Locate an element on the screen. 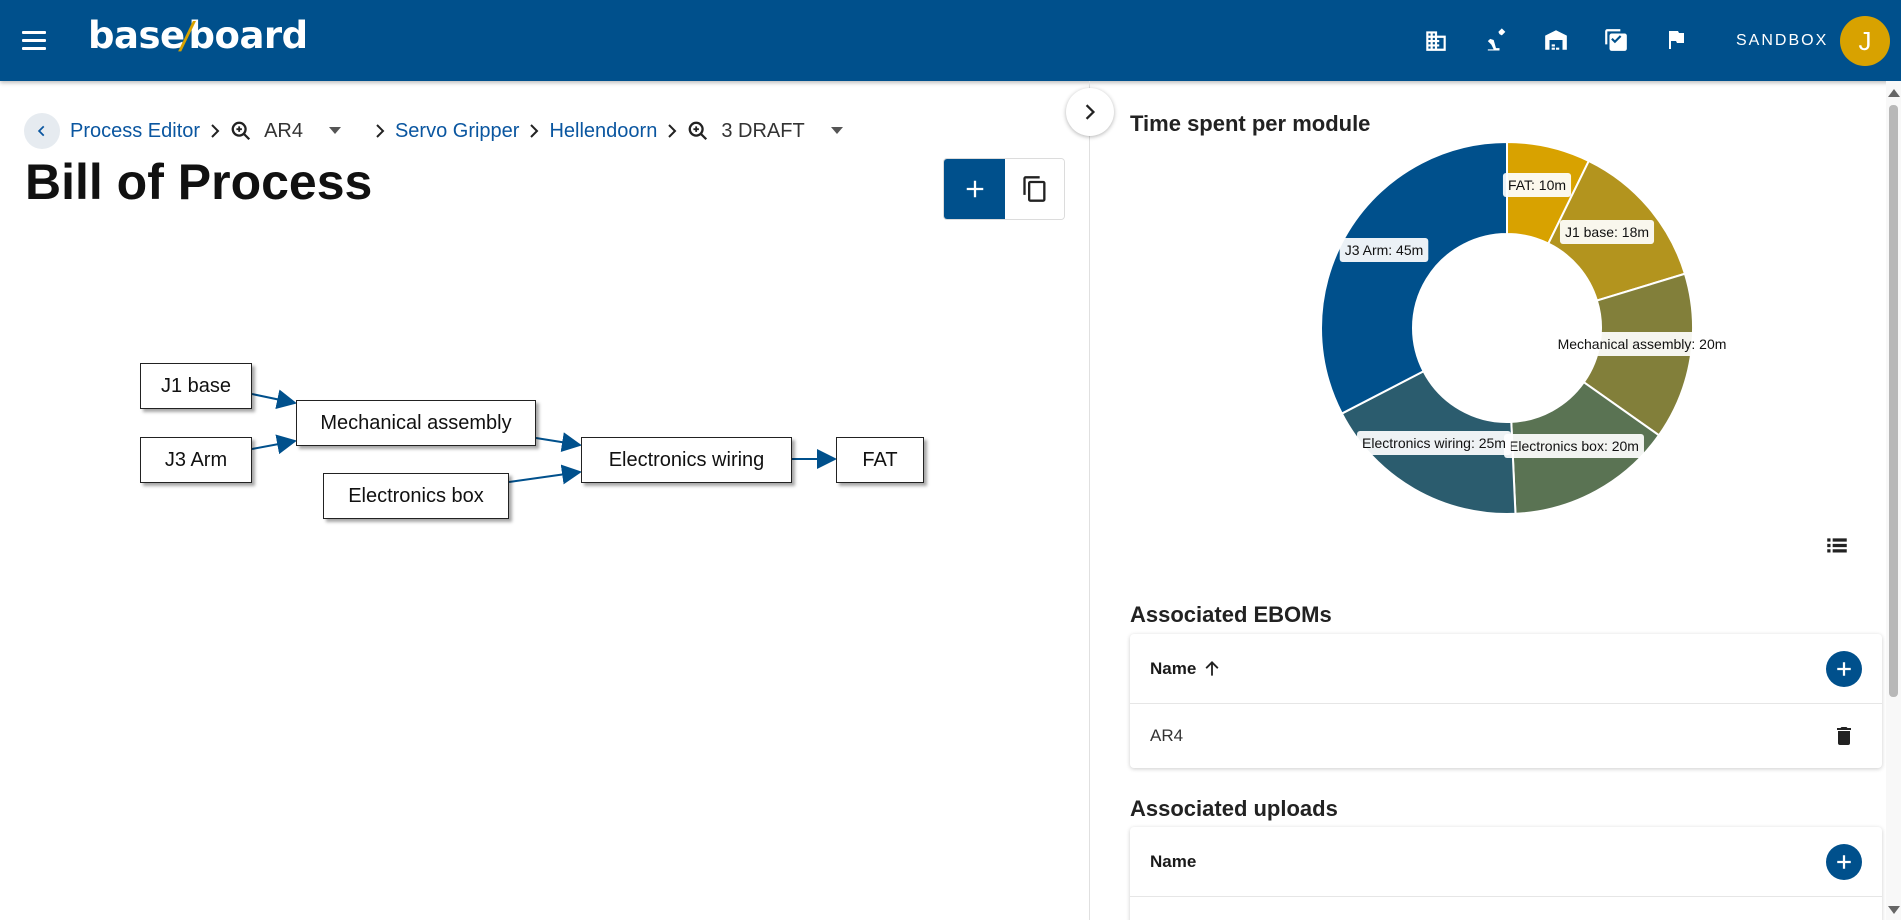  breadcrumb-servo-gripper: Servo Gripper is located at coordinates (457, 131).